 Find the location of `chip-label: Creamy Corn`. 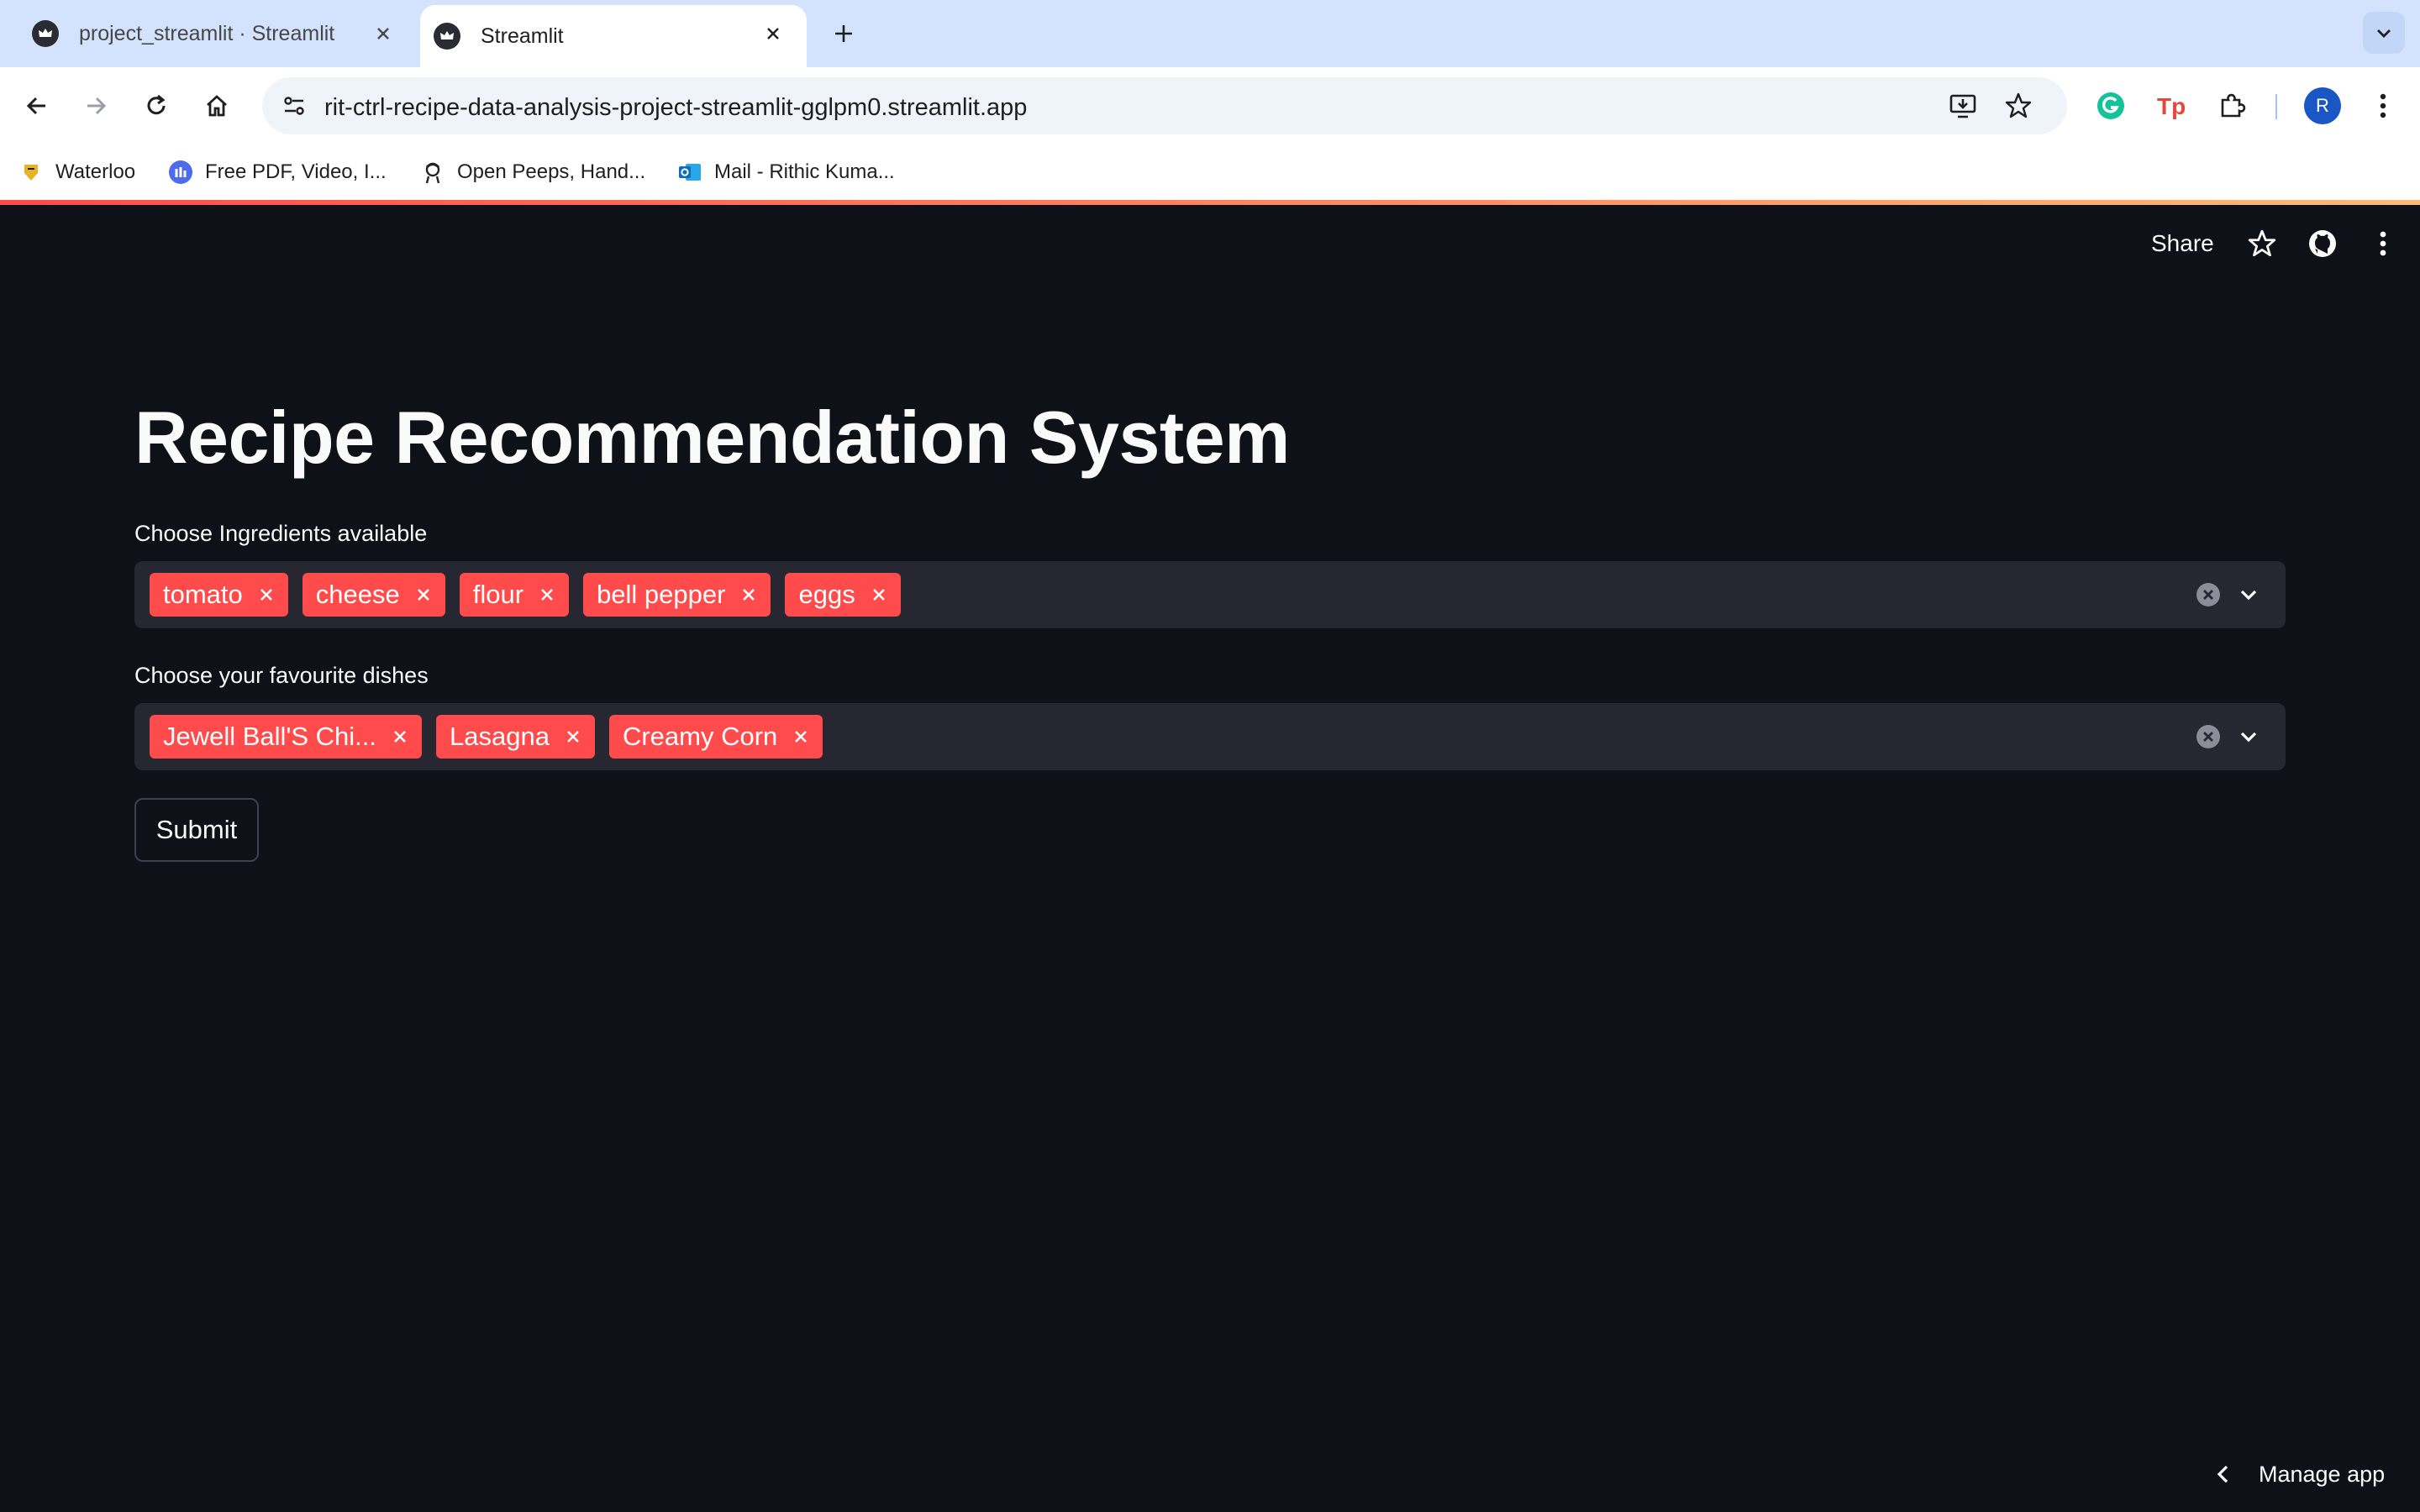

chip-label: Creamy Corn is located at coordinates (700, 736).